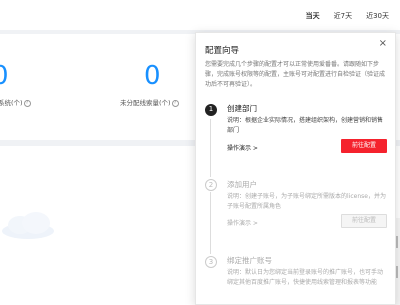  What do you see at coordinates (313, 16) in the screenshot?
I see `tab-today: 当天` at bounding box center [313, 16].